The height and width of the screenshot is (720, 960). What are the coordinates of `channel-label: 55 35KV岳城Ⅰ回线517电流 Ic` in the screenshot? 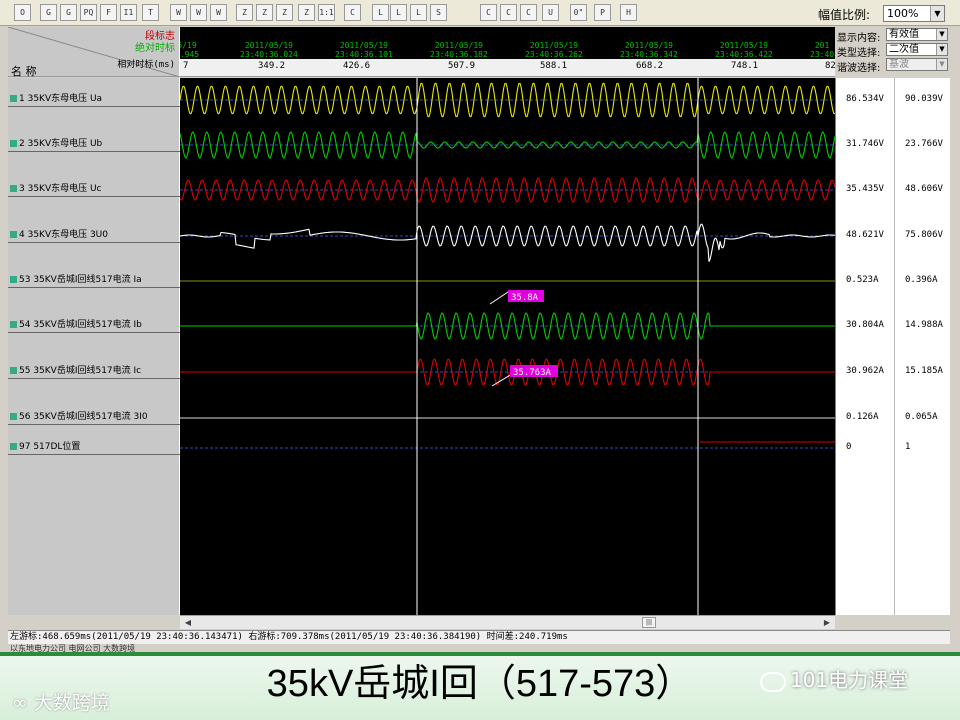 It's located at (94, 372).